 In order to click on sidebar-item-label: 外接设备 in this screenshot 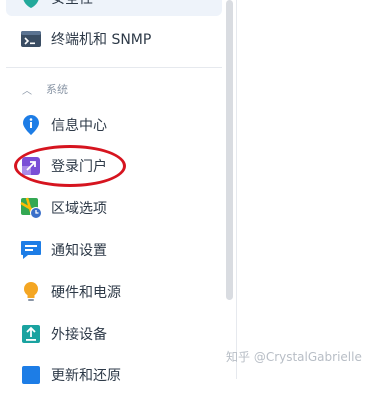, I will do `click(79, 335)`.